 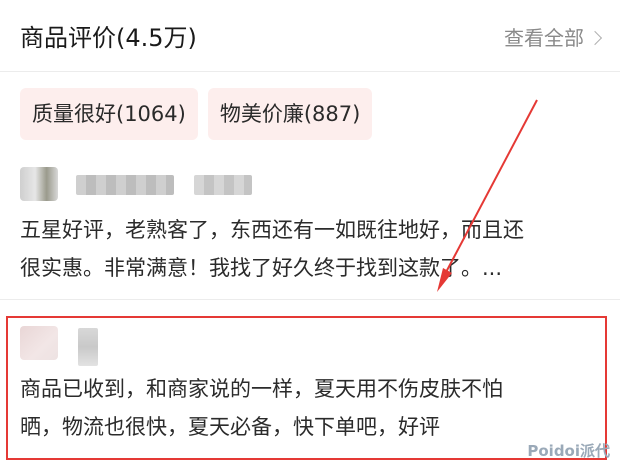 I want to click on reviews-title: 商品评价(4.5万), so click(x=108, y=38).